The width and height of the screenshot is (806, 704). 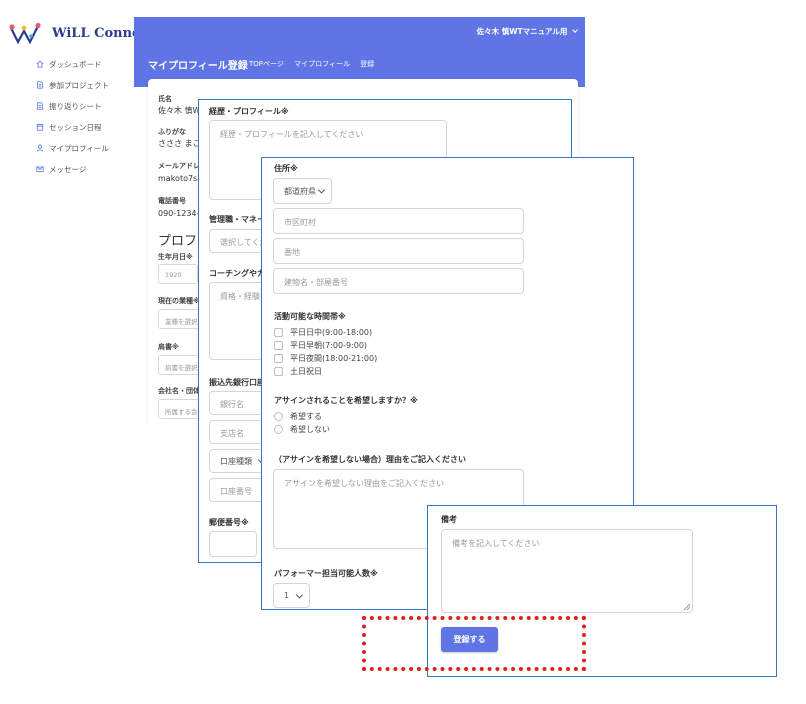 I want to click on calendar-icon, so click(x=40, y=127).